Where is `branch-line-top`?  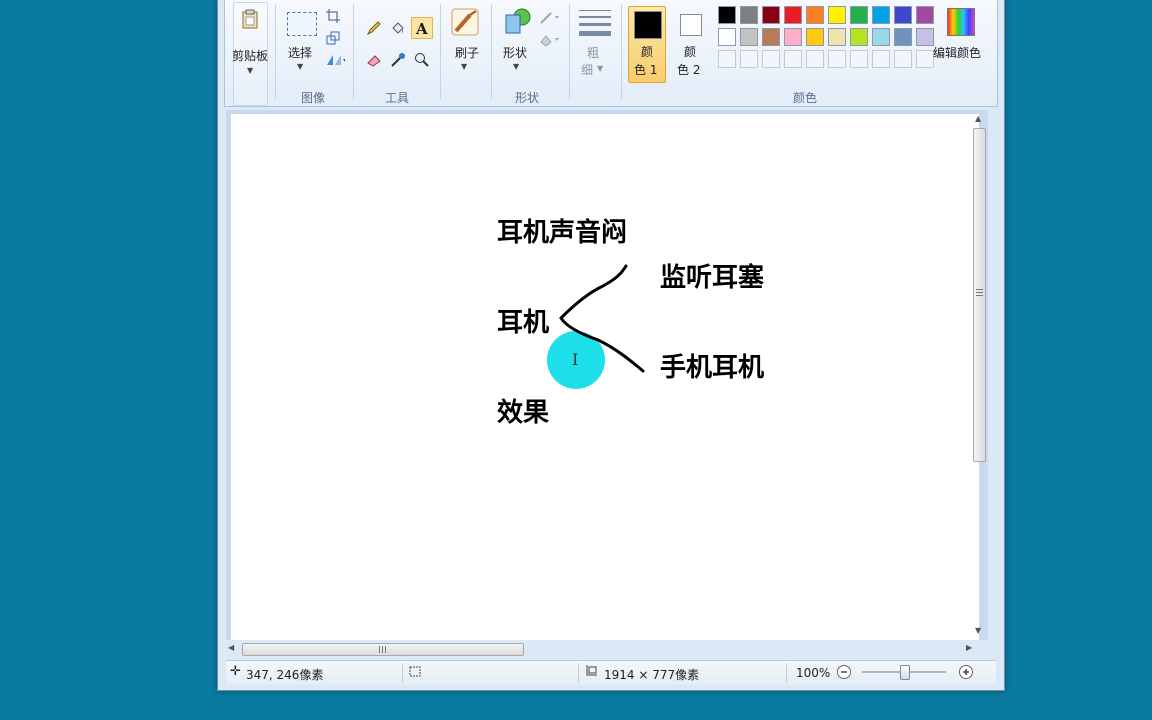 branch-line-top is located at coordinates (593, 292).